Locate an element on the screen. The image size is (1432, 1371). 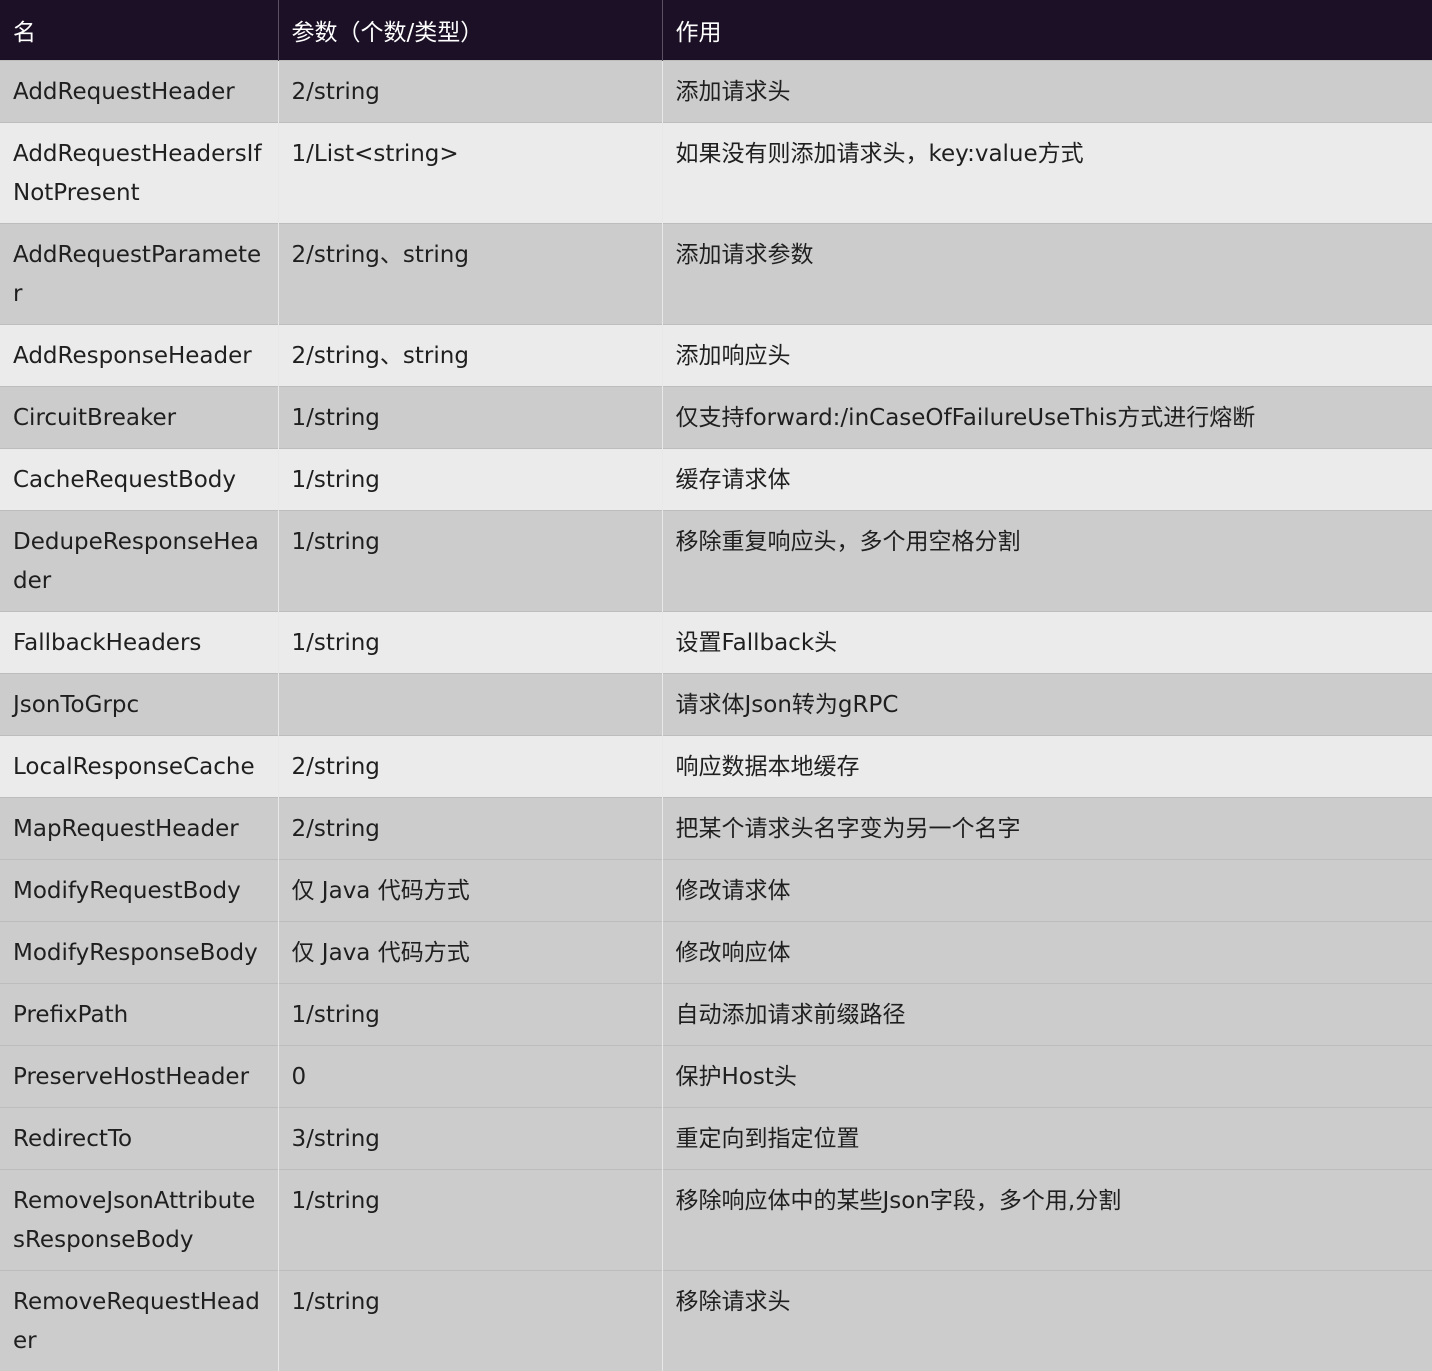
cell-purpose: 响应数据本地缓存 is located at coordinates (1047, 765).